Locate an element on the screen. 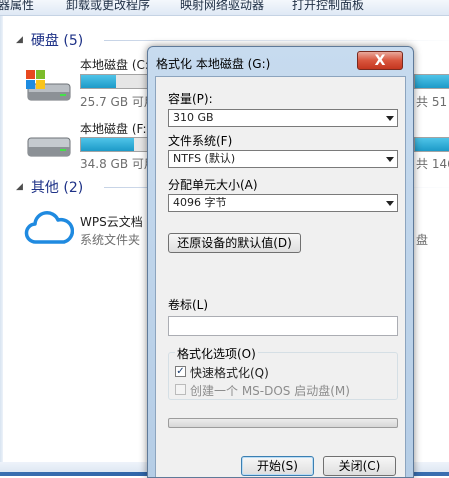  filesystem-value: NTFS (默认) is located at coordinates (204, 158).